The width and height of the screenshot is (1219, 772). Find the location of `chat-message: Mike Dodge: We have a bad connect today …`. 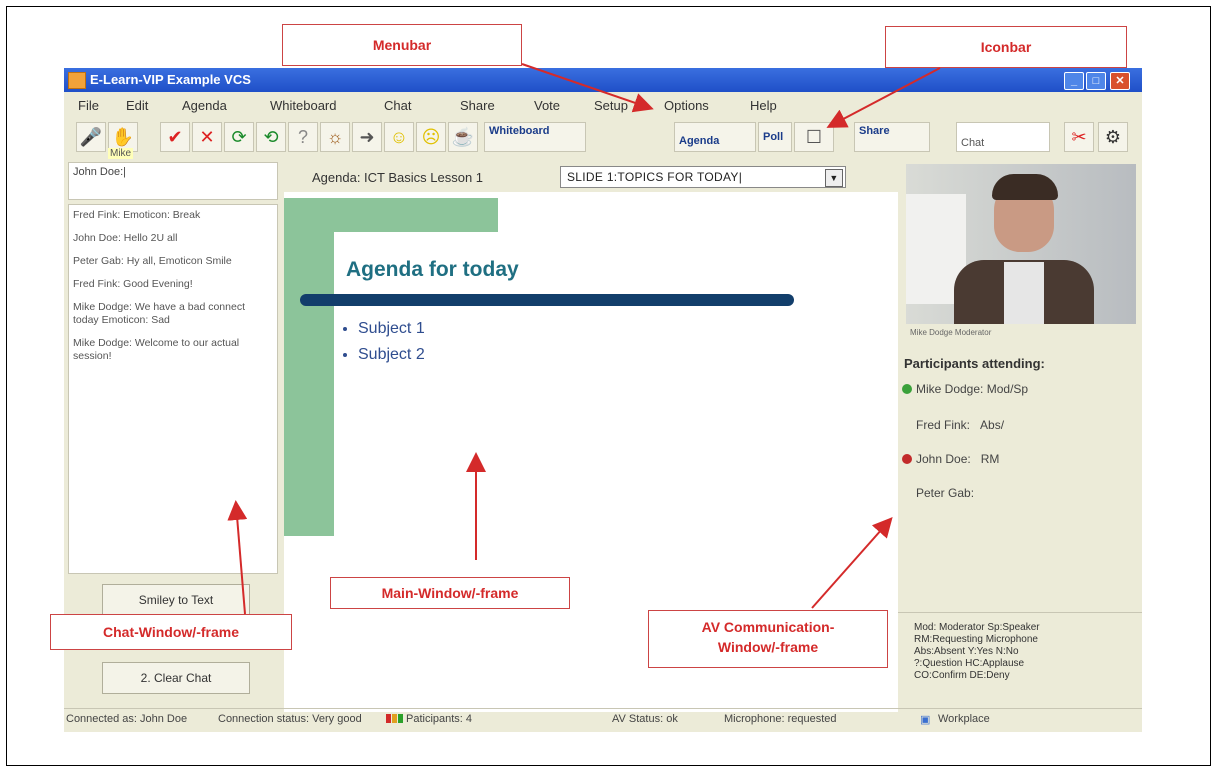

chat-message: Mike Dodge: We have a bad connect today … is located at coordinates (159, 313).